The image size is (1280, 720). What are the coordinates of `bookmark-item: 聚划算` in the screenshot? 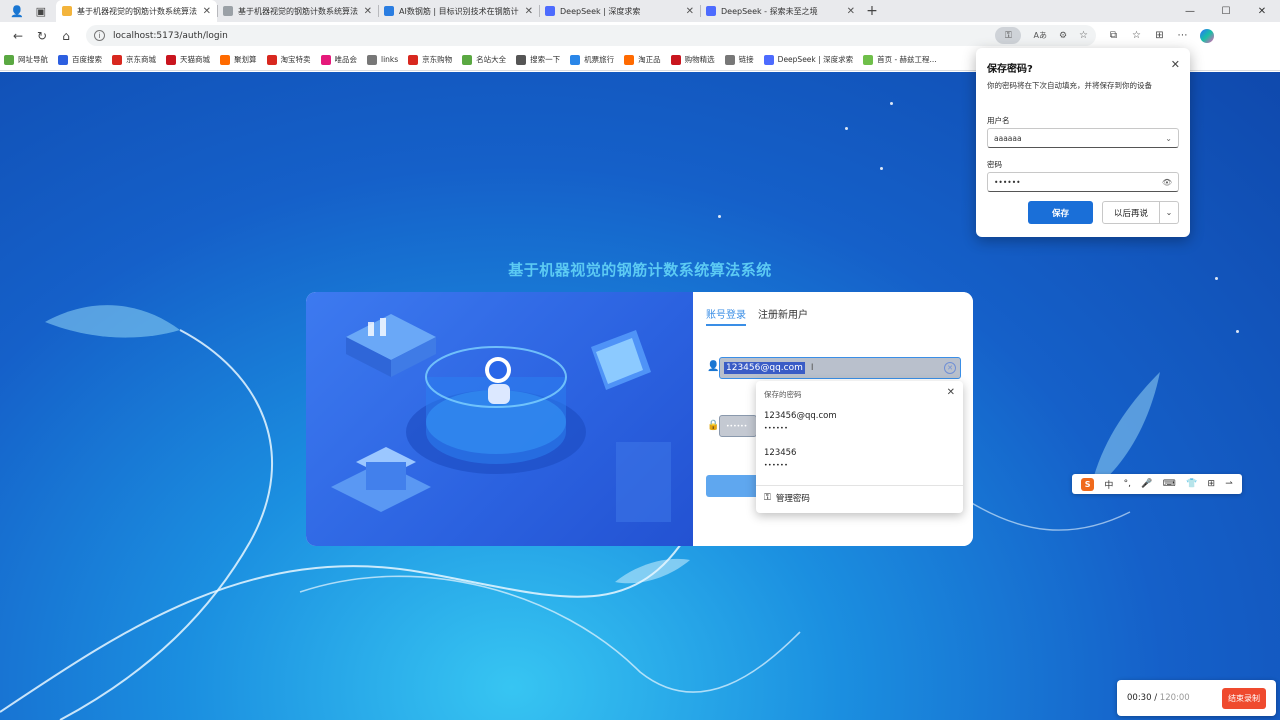 It's located at (238, 59).